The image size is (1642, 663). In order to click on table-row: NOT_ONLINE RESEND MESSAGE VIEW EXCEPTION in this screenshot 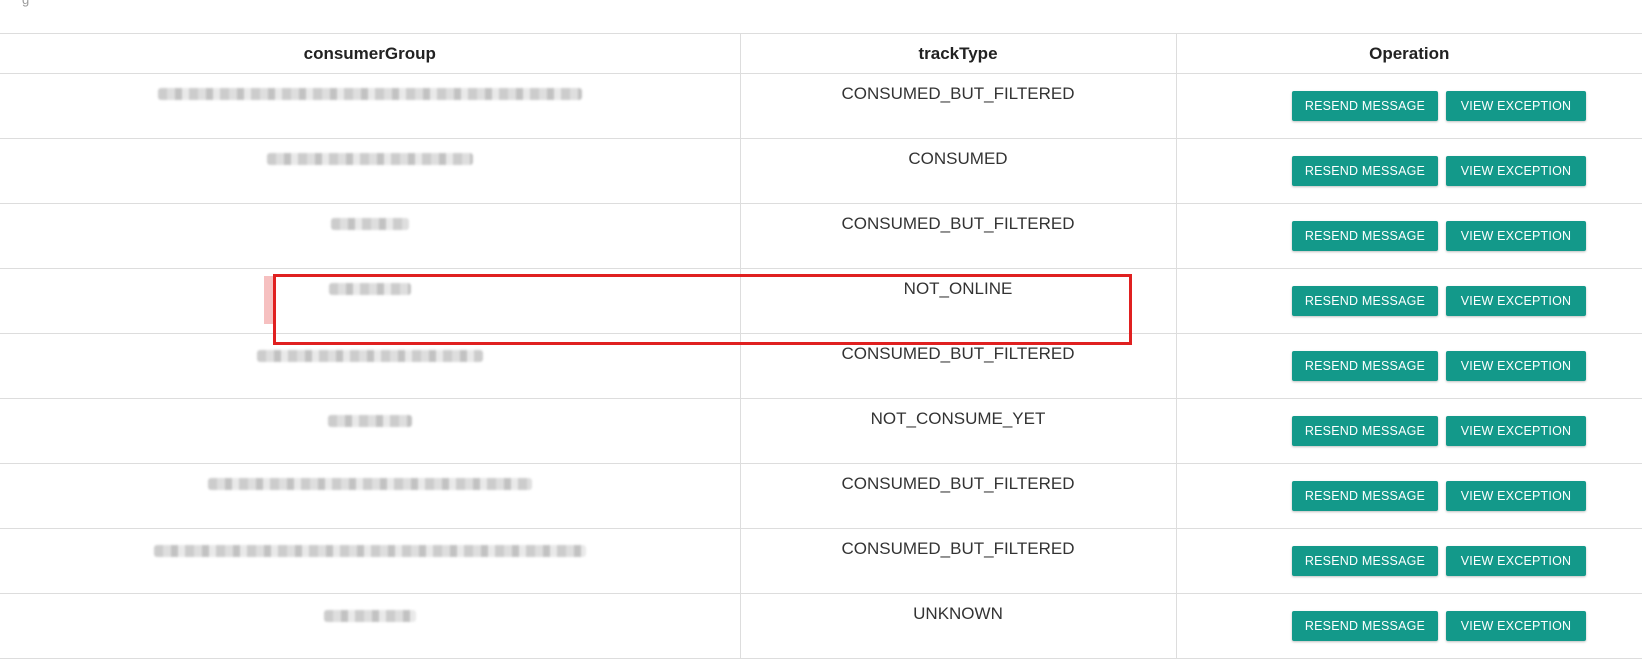, I will do `click(821, 301)`.